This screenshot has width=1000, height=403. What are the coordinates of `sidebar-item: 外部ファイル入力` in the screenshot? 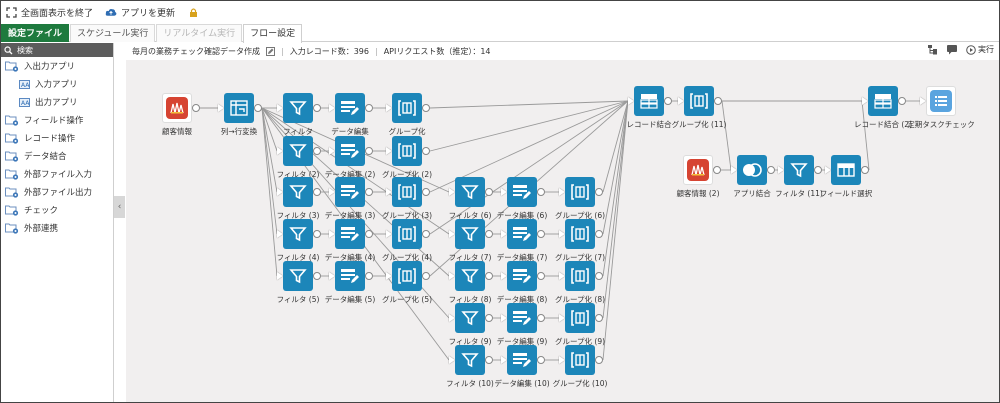 It's located at (57, 174).